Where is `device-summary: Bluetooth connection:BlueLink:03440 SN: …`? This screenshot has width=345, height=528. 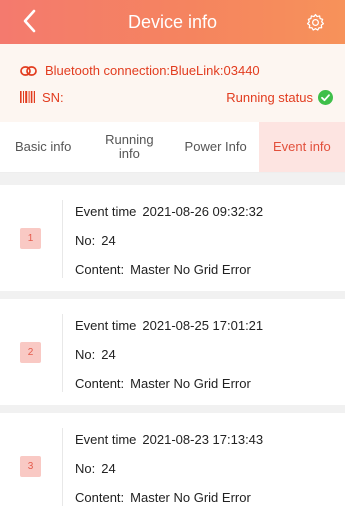
device-summary: Bluetooth connection:BlueLink:03440 SN: … is located at coordinates (172, 83).